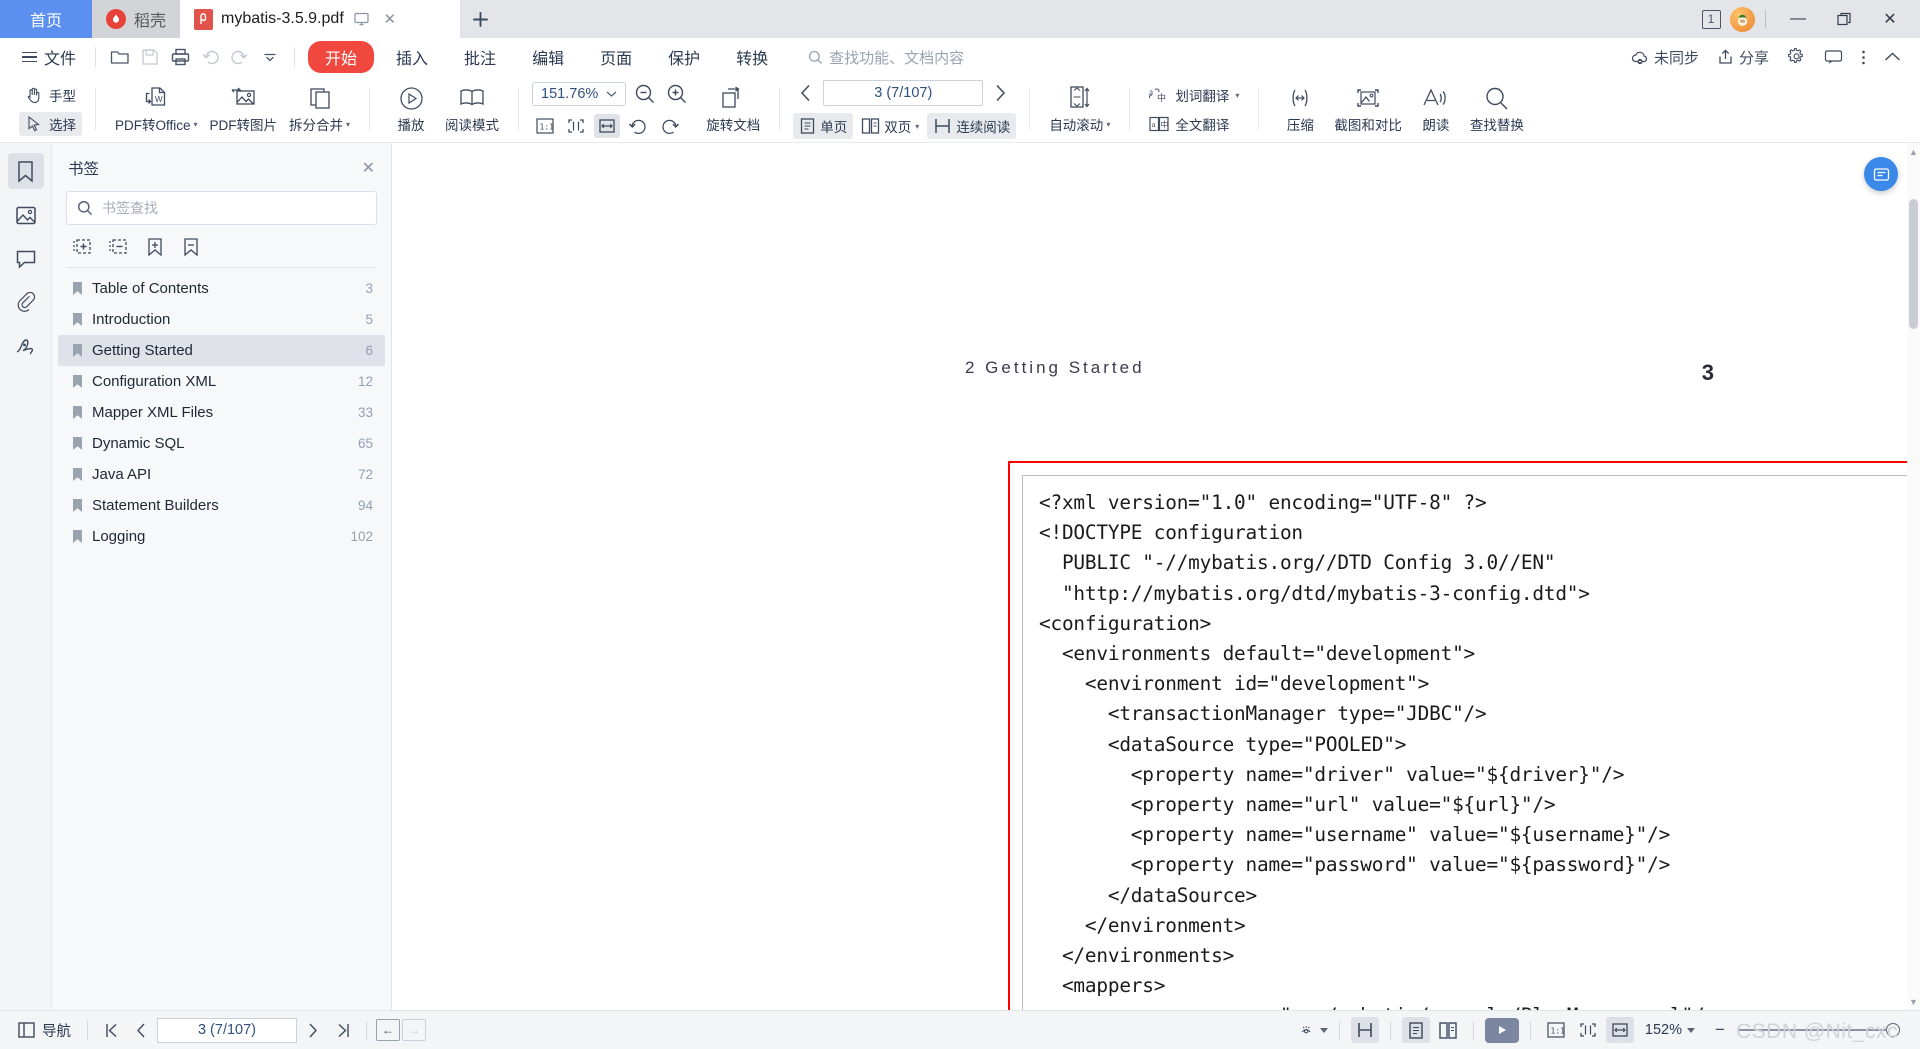  What do you see at coordinates (1913, 151) in the screenshot?
I see `scroll-up-icon: ▲` at bounding box center [1913, 151].